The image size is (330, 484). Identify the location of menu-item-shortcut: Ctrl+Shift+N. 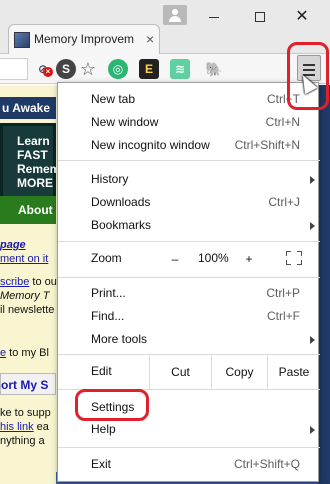
(267, 145).